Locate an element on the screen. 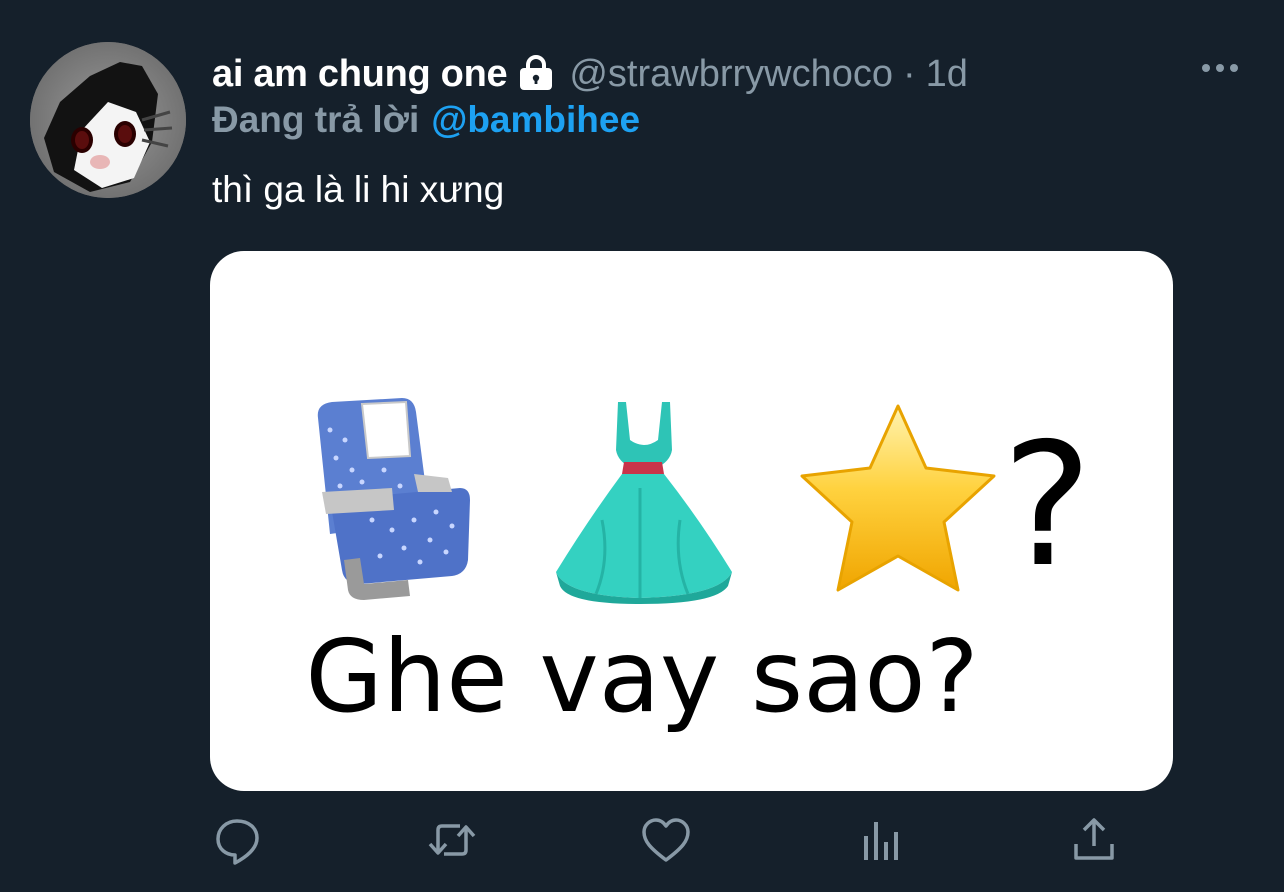  replying-to: Đang trả lời @bambihee is located at coordinates (426, 120).